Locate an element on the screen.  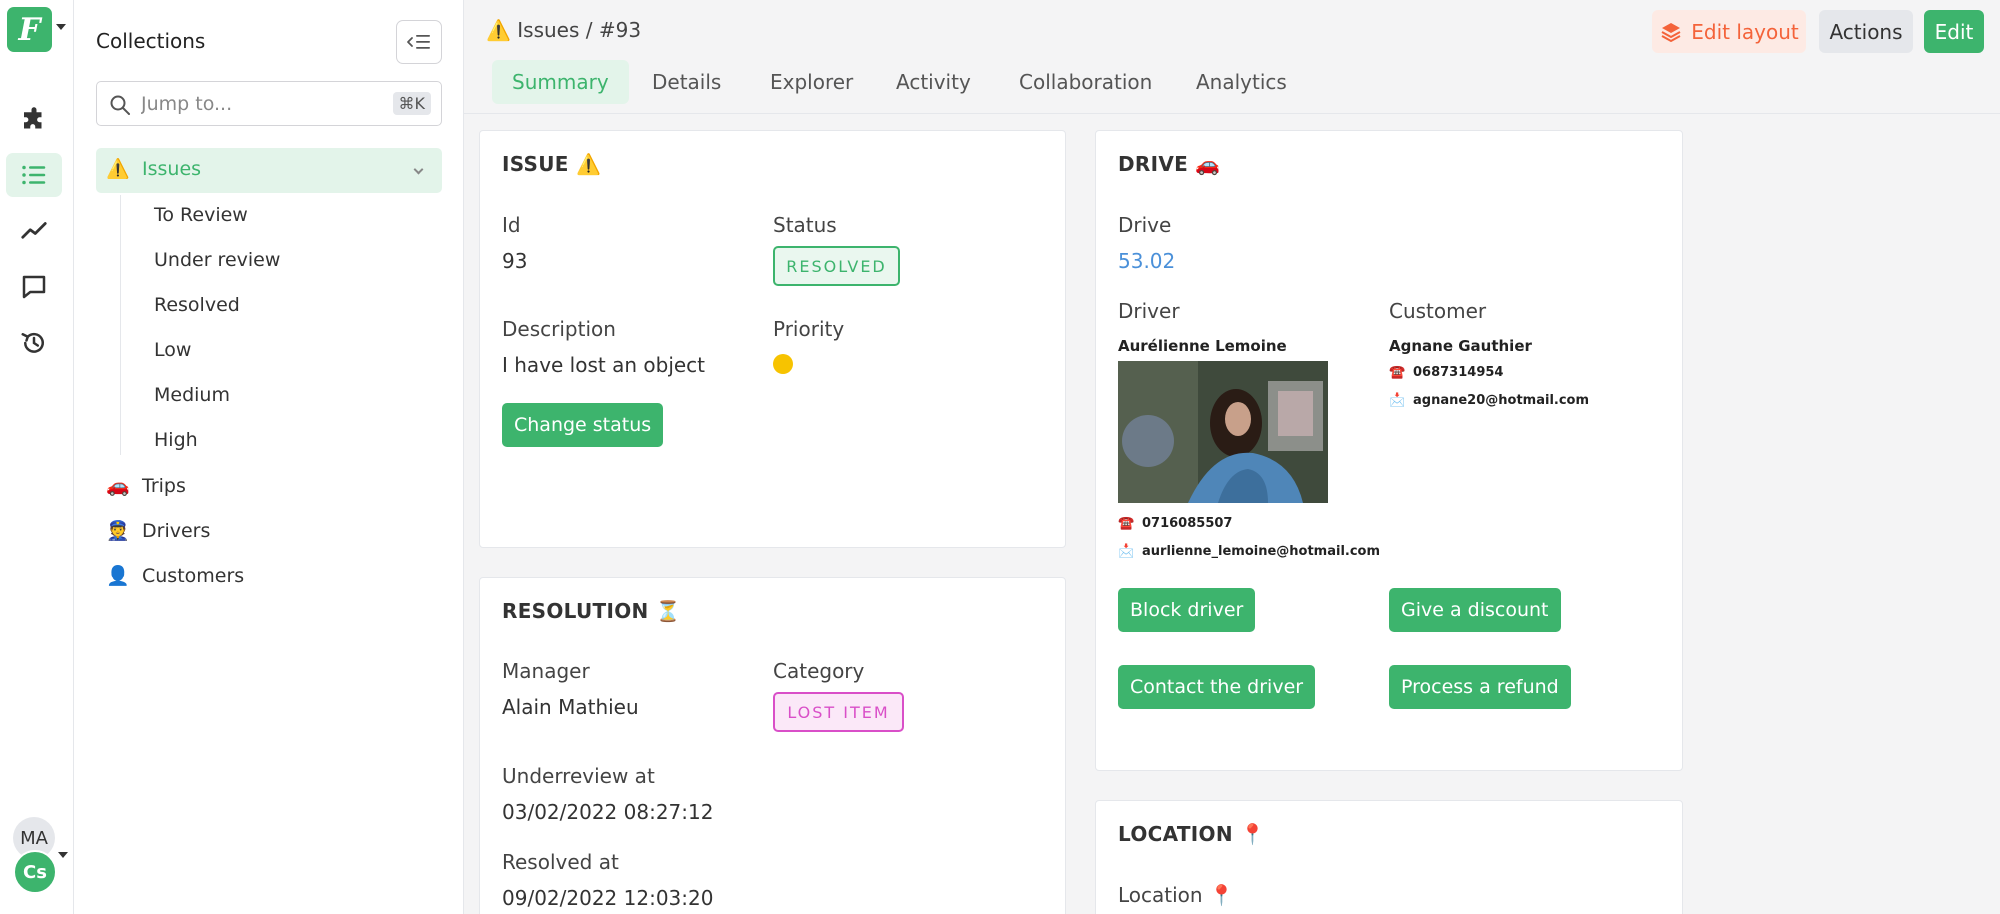
location-card-title: LOCATION 📍 is located at coordinates (1192, 834).